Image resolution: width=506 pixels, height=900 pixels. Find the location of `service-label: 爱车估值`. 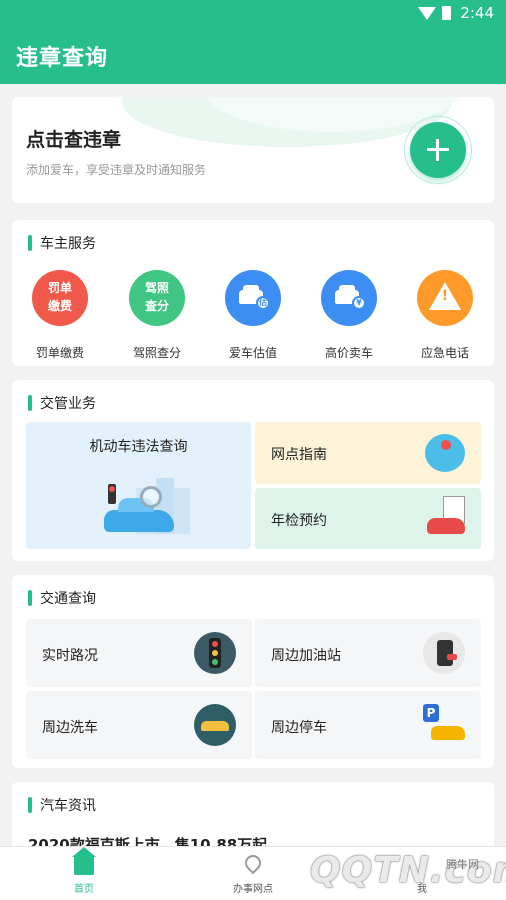

service-label: 爱车估值 is located at coordinates (252, 353).